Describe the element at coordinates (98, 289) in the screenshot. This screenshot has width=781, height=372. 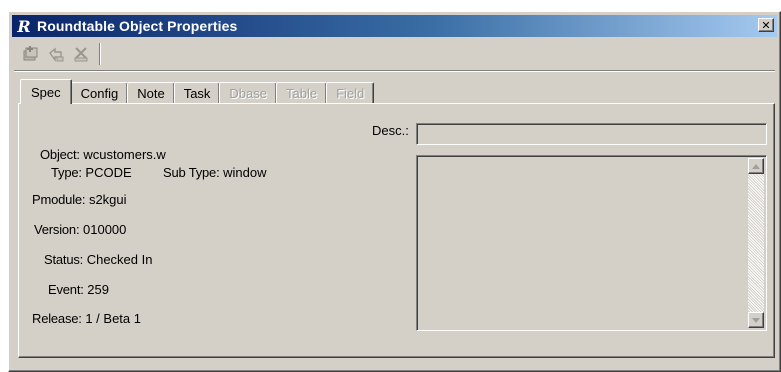
I see `event-value: 259` at that location.